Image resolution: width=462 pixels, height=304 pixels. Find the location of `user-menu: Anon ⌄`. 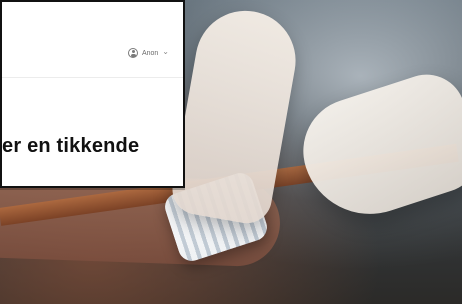

user-menu: Anon ⌄ is located at coordinates (148, 52).